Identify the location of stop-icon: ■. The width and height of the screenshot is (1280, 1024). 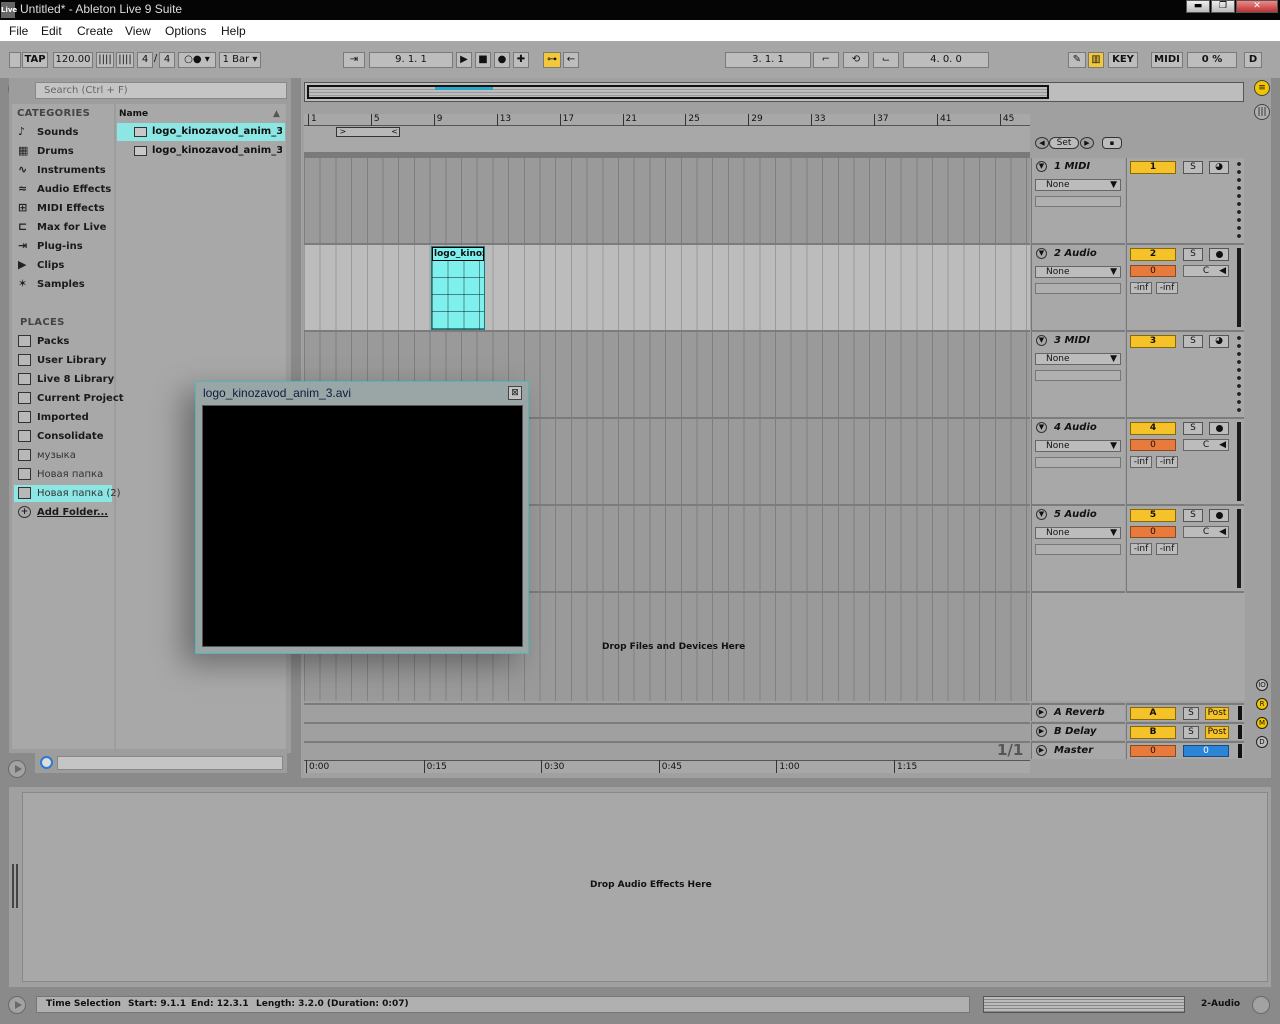
(483, 60).